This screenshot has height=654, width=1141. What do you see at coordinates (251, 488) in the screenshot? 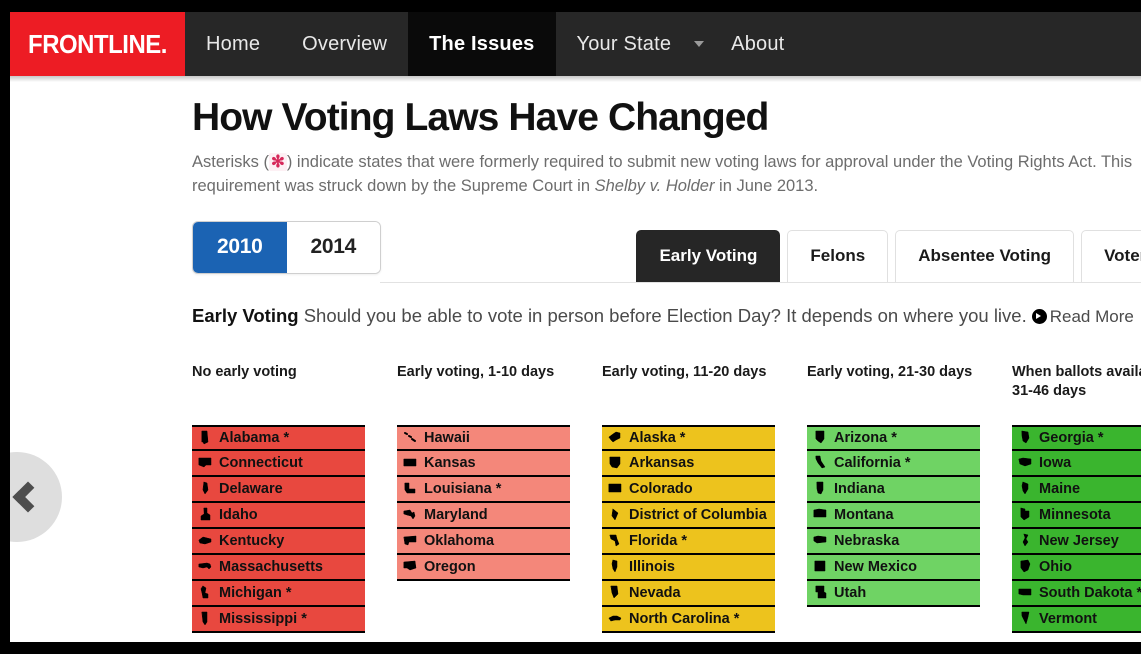
I see `state-name: Delaware` at bounding box center [251, 488].